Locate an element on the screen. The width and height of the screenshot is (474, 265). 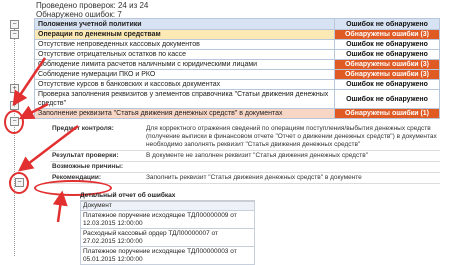
checks-done-text: Проведено проверок: 24 из 24 is located at coordinates (92, 5).